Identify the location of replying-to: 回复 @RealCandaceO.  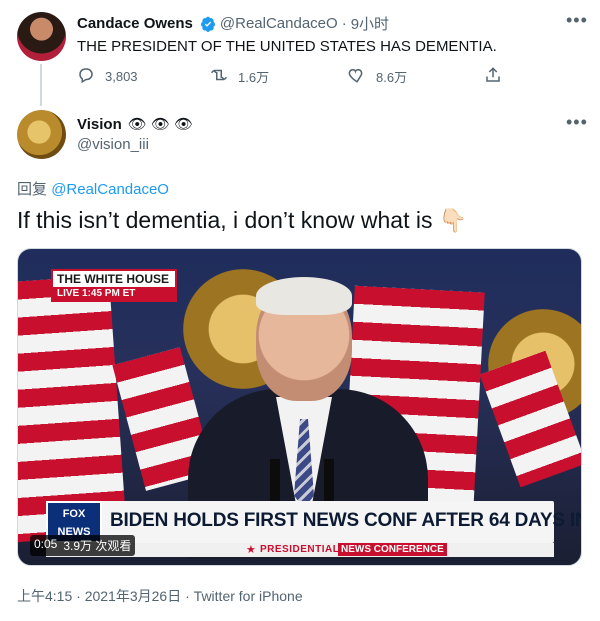
(93, 188).